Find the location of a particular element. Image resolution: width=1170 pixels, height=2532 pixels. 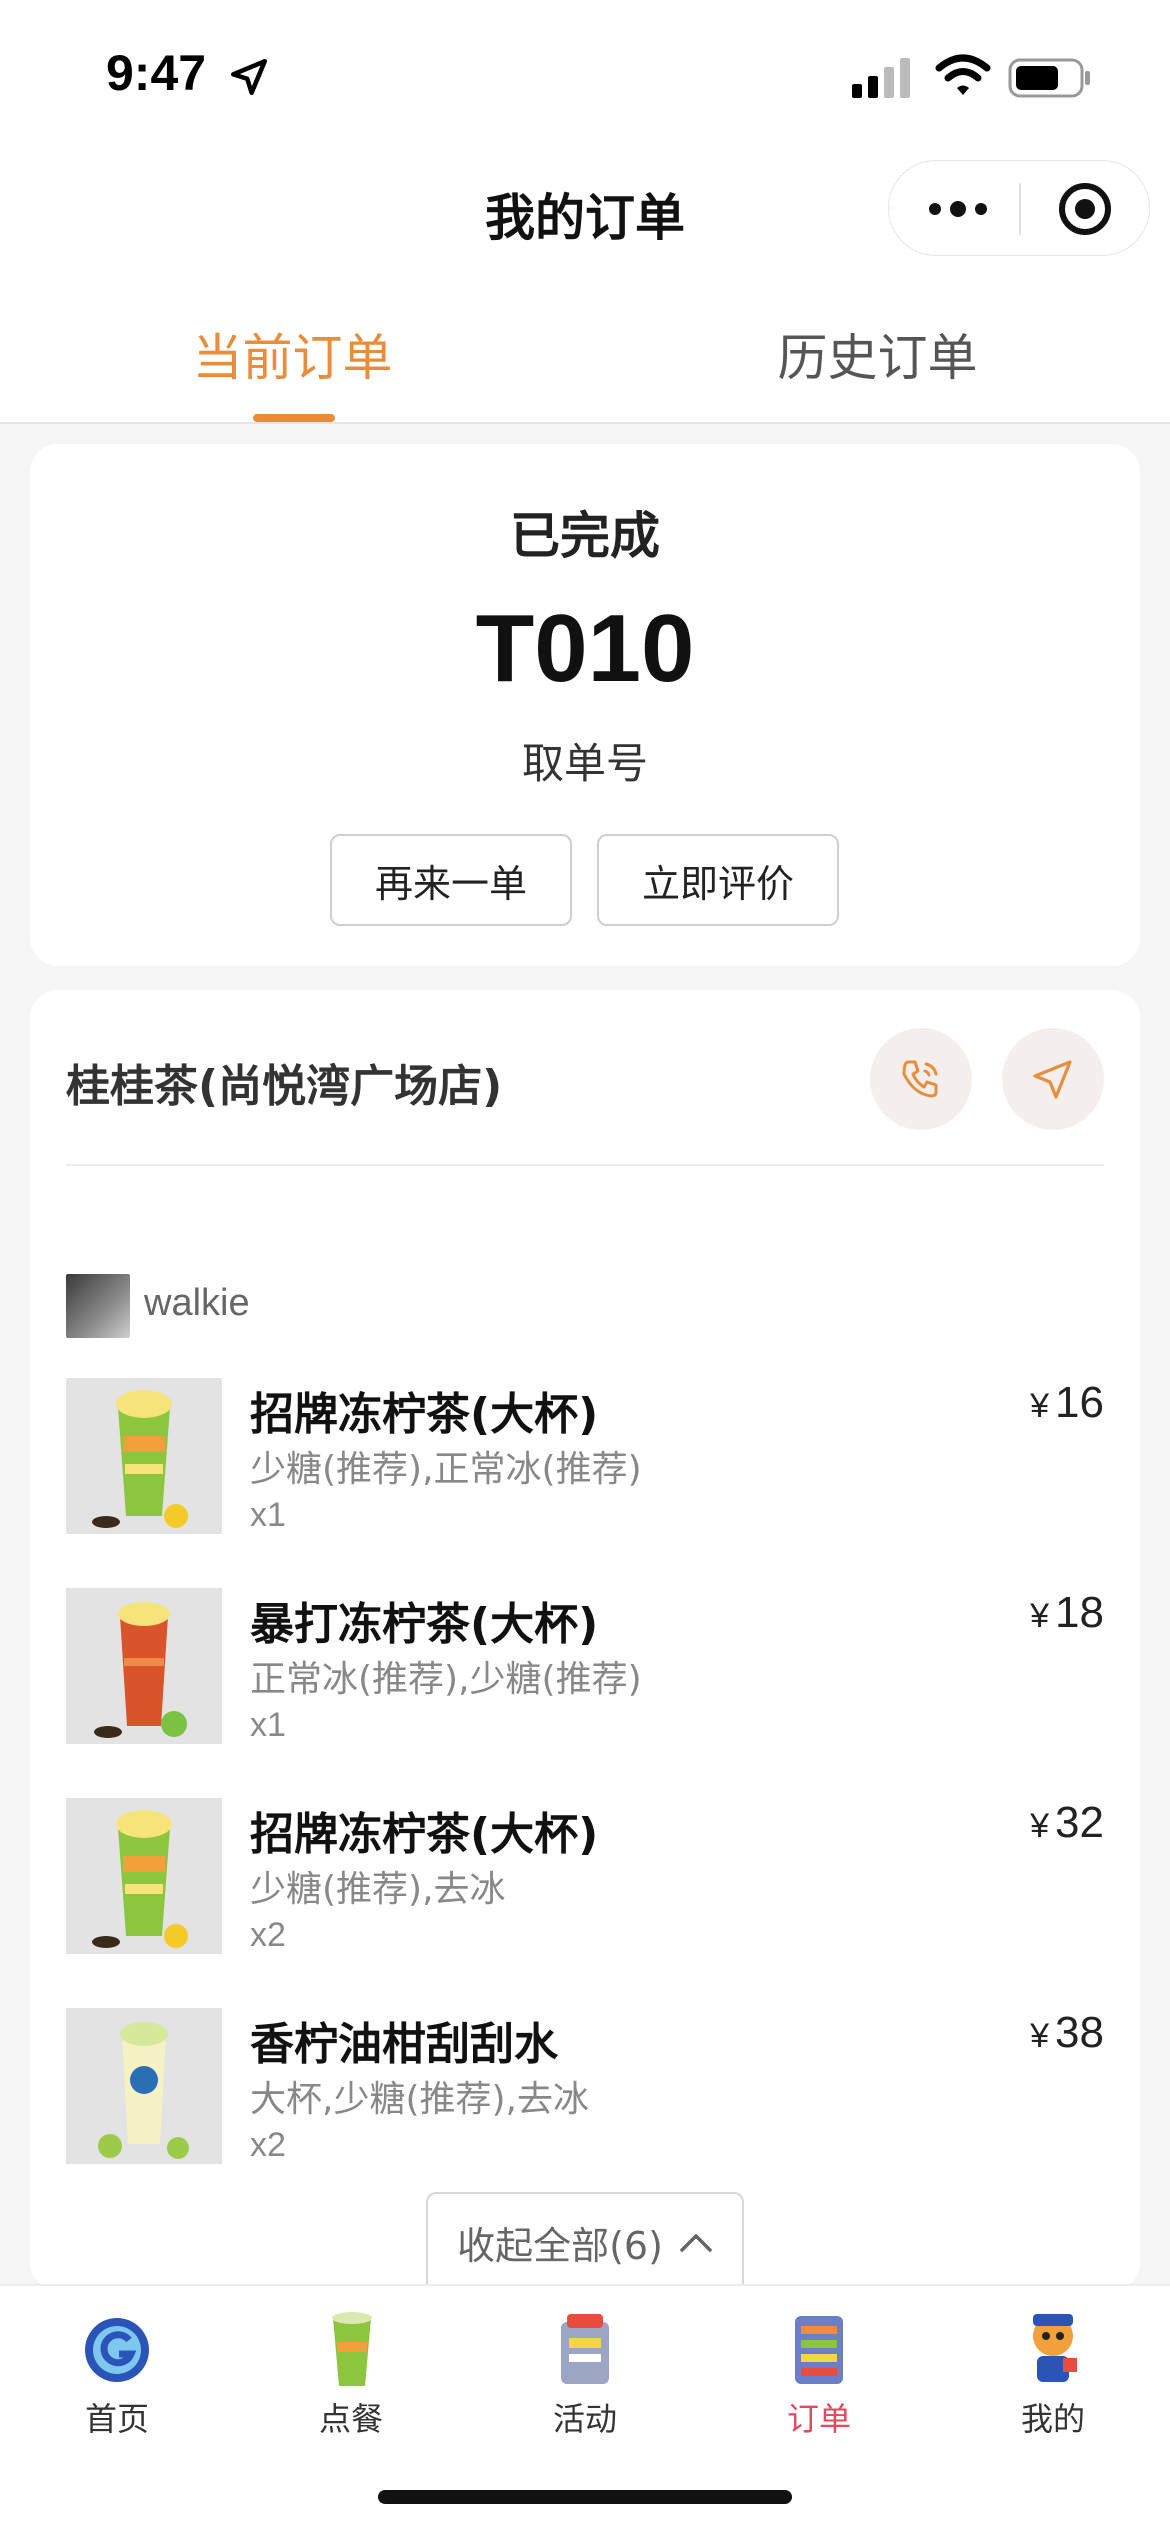

navigation-arrow-icon is located at coordinates (1052, 1079).